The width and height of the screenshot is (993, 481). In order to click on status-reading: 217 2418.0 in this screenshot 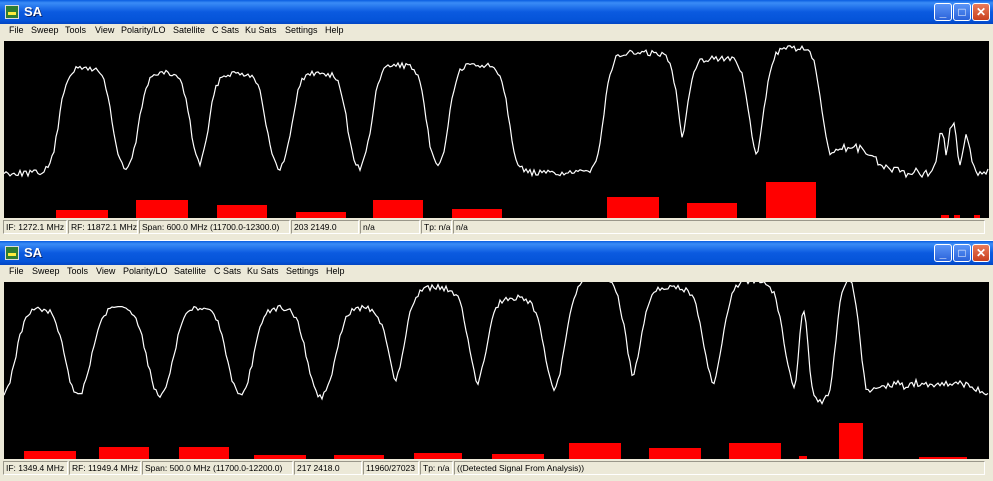, I will do `click(328, 468)`.